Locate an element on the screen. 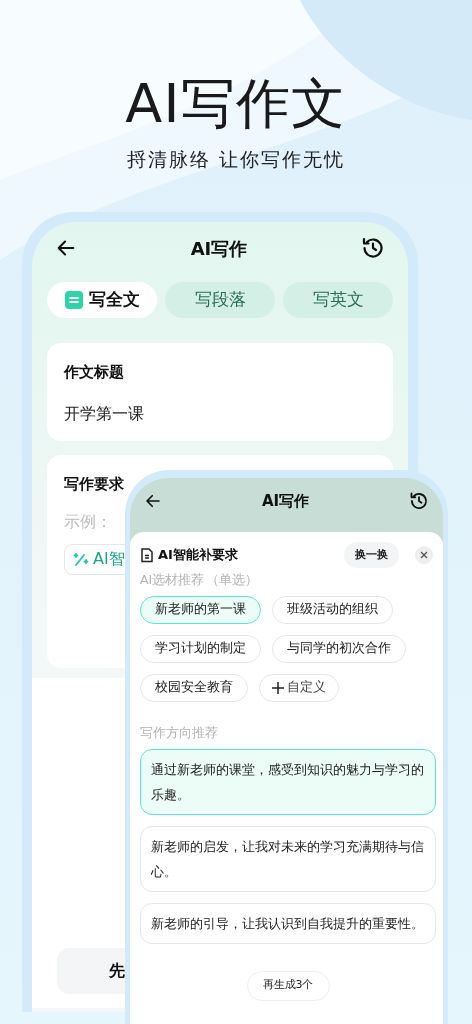 The width and height of the screenshot is (472, 1024). tab: 写段落 is located at coordinates (220, 300).